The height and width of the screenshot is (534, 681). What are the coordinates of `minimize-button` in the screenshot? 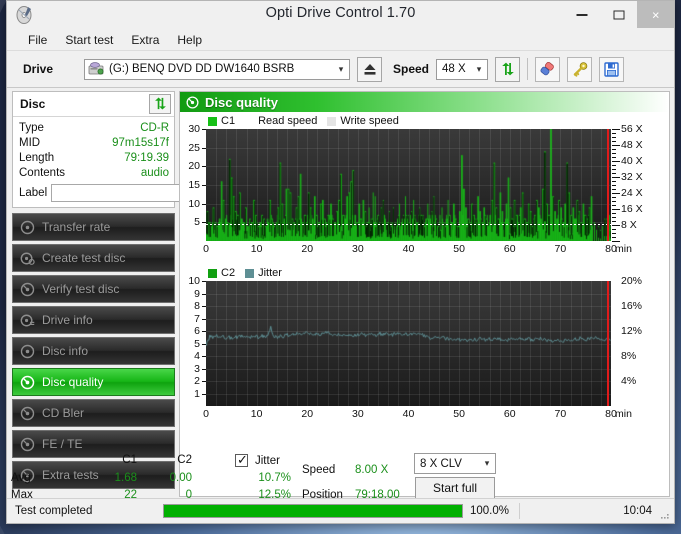 It's located at (581, 14).